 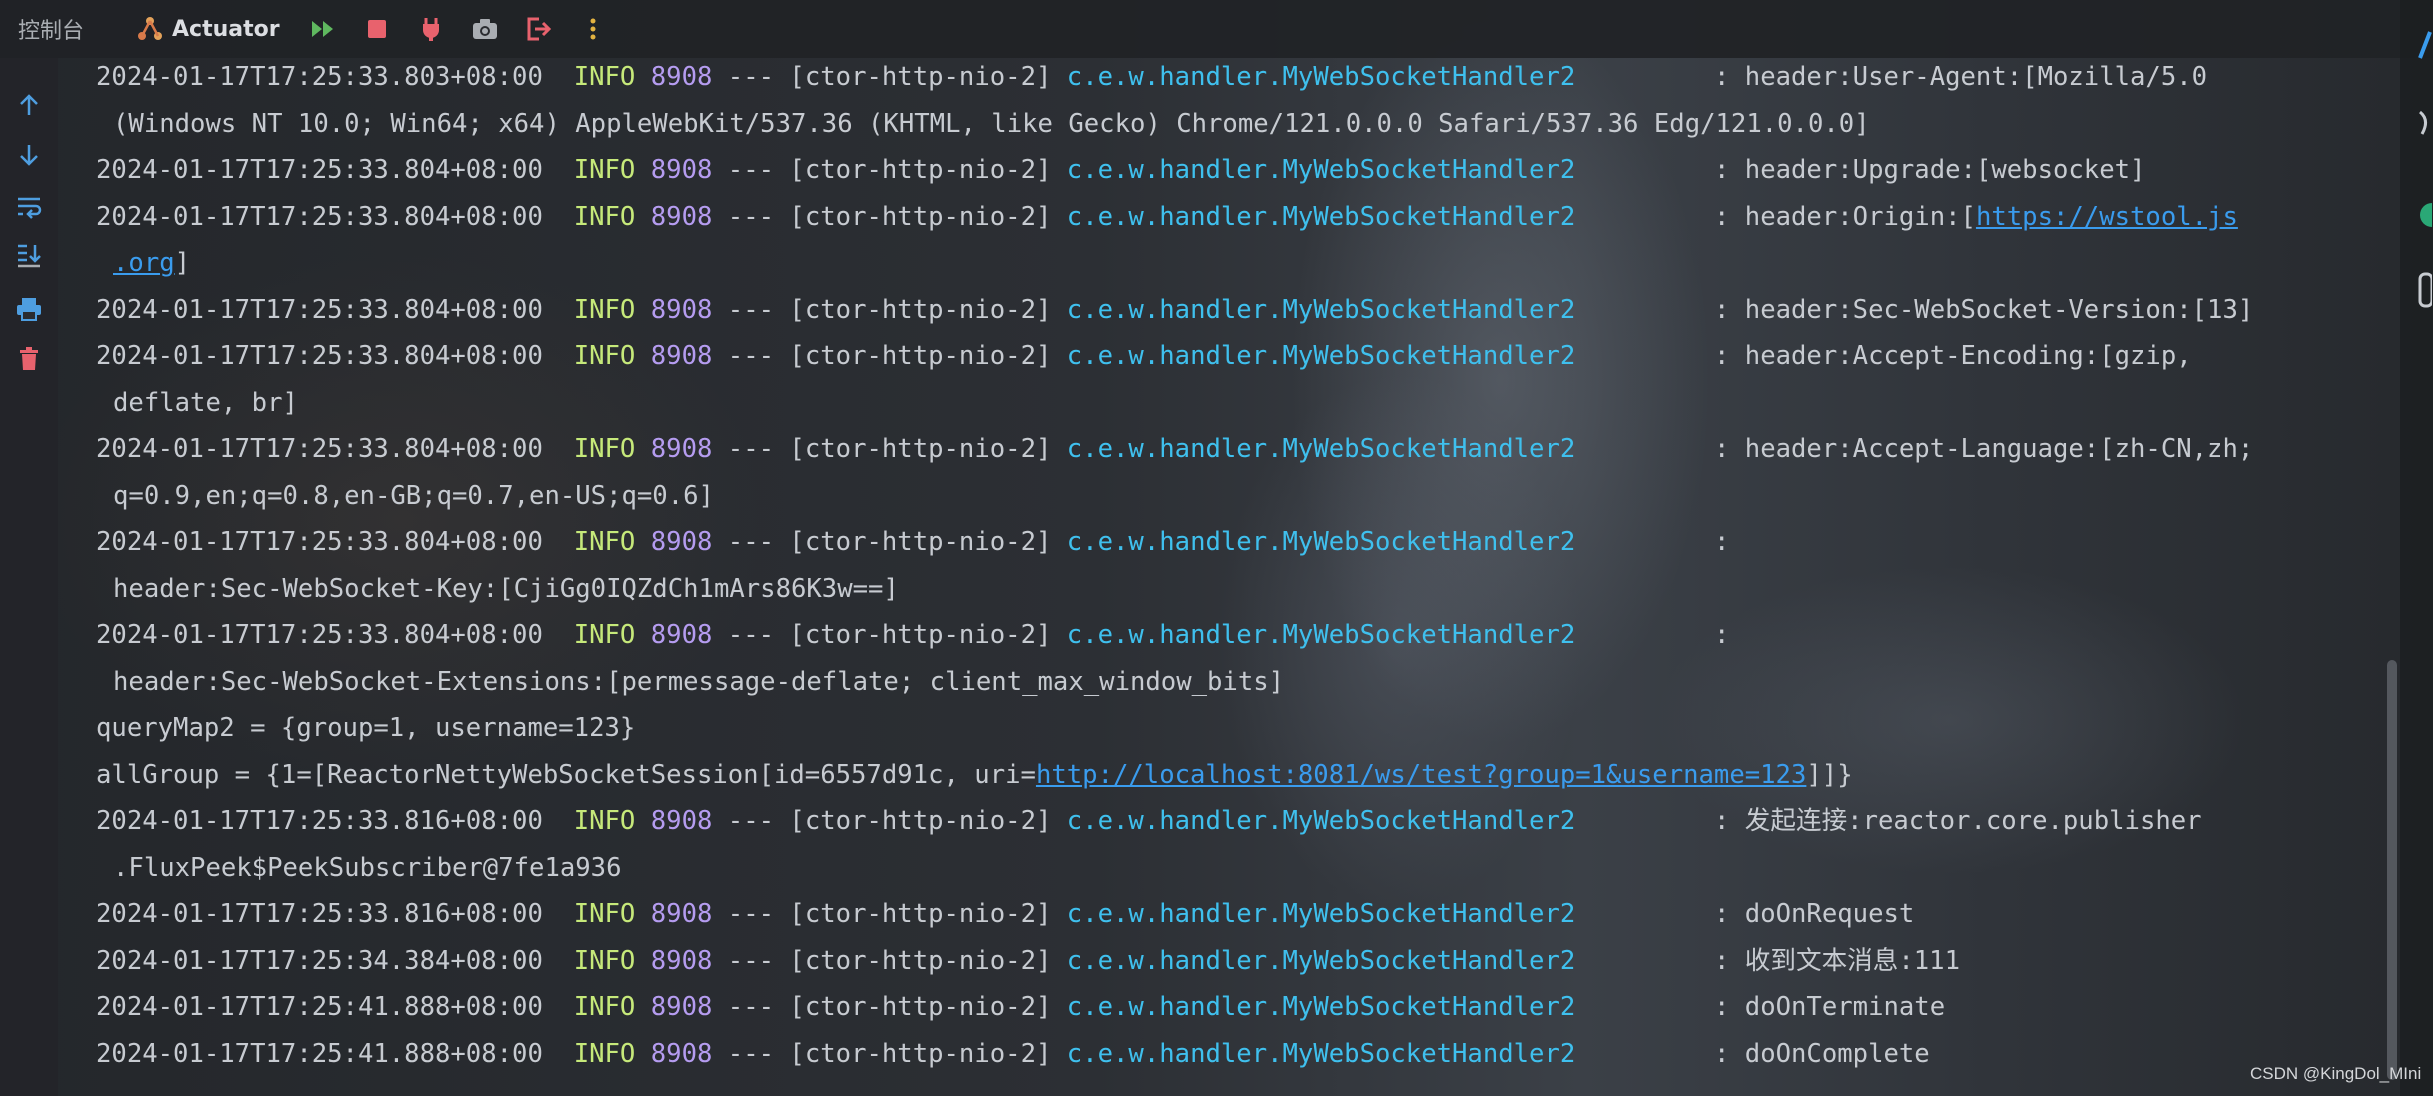 I want to click on plug-icon, so click(x=431, y=29).